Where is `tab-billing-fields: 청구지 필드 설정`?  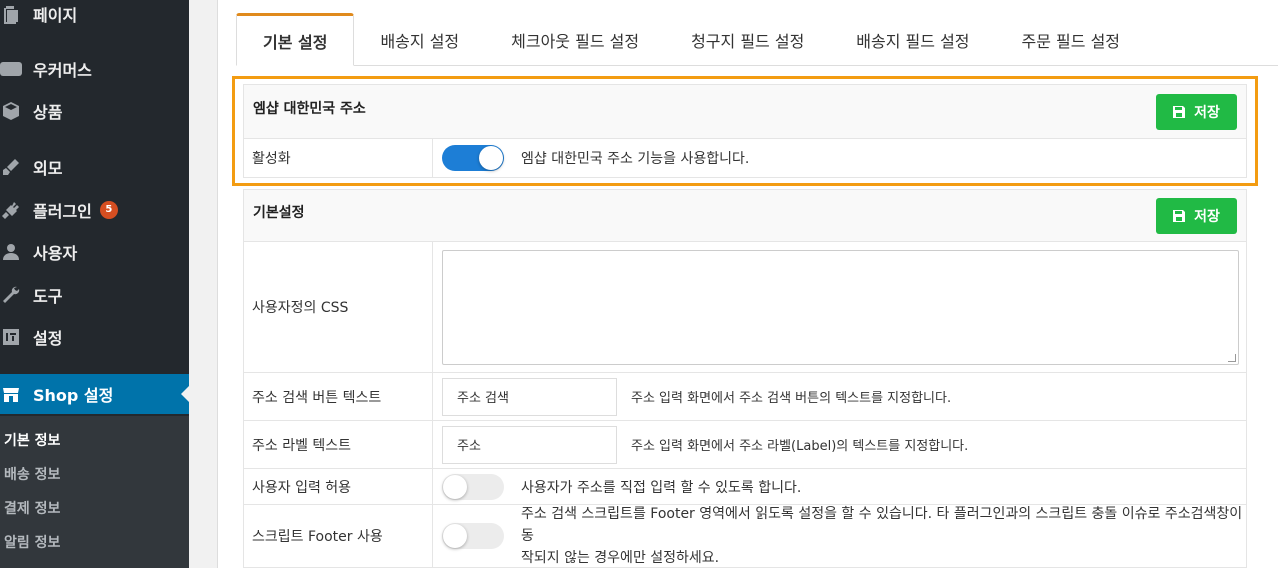 tab-billing-fields: 청구지 필드 설정 is located at coordinates (747, 39).